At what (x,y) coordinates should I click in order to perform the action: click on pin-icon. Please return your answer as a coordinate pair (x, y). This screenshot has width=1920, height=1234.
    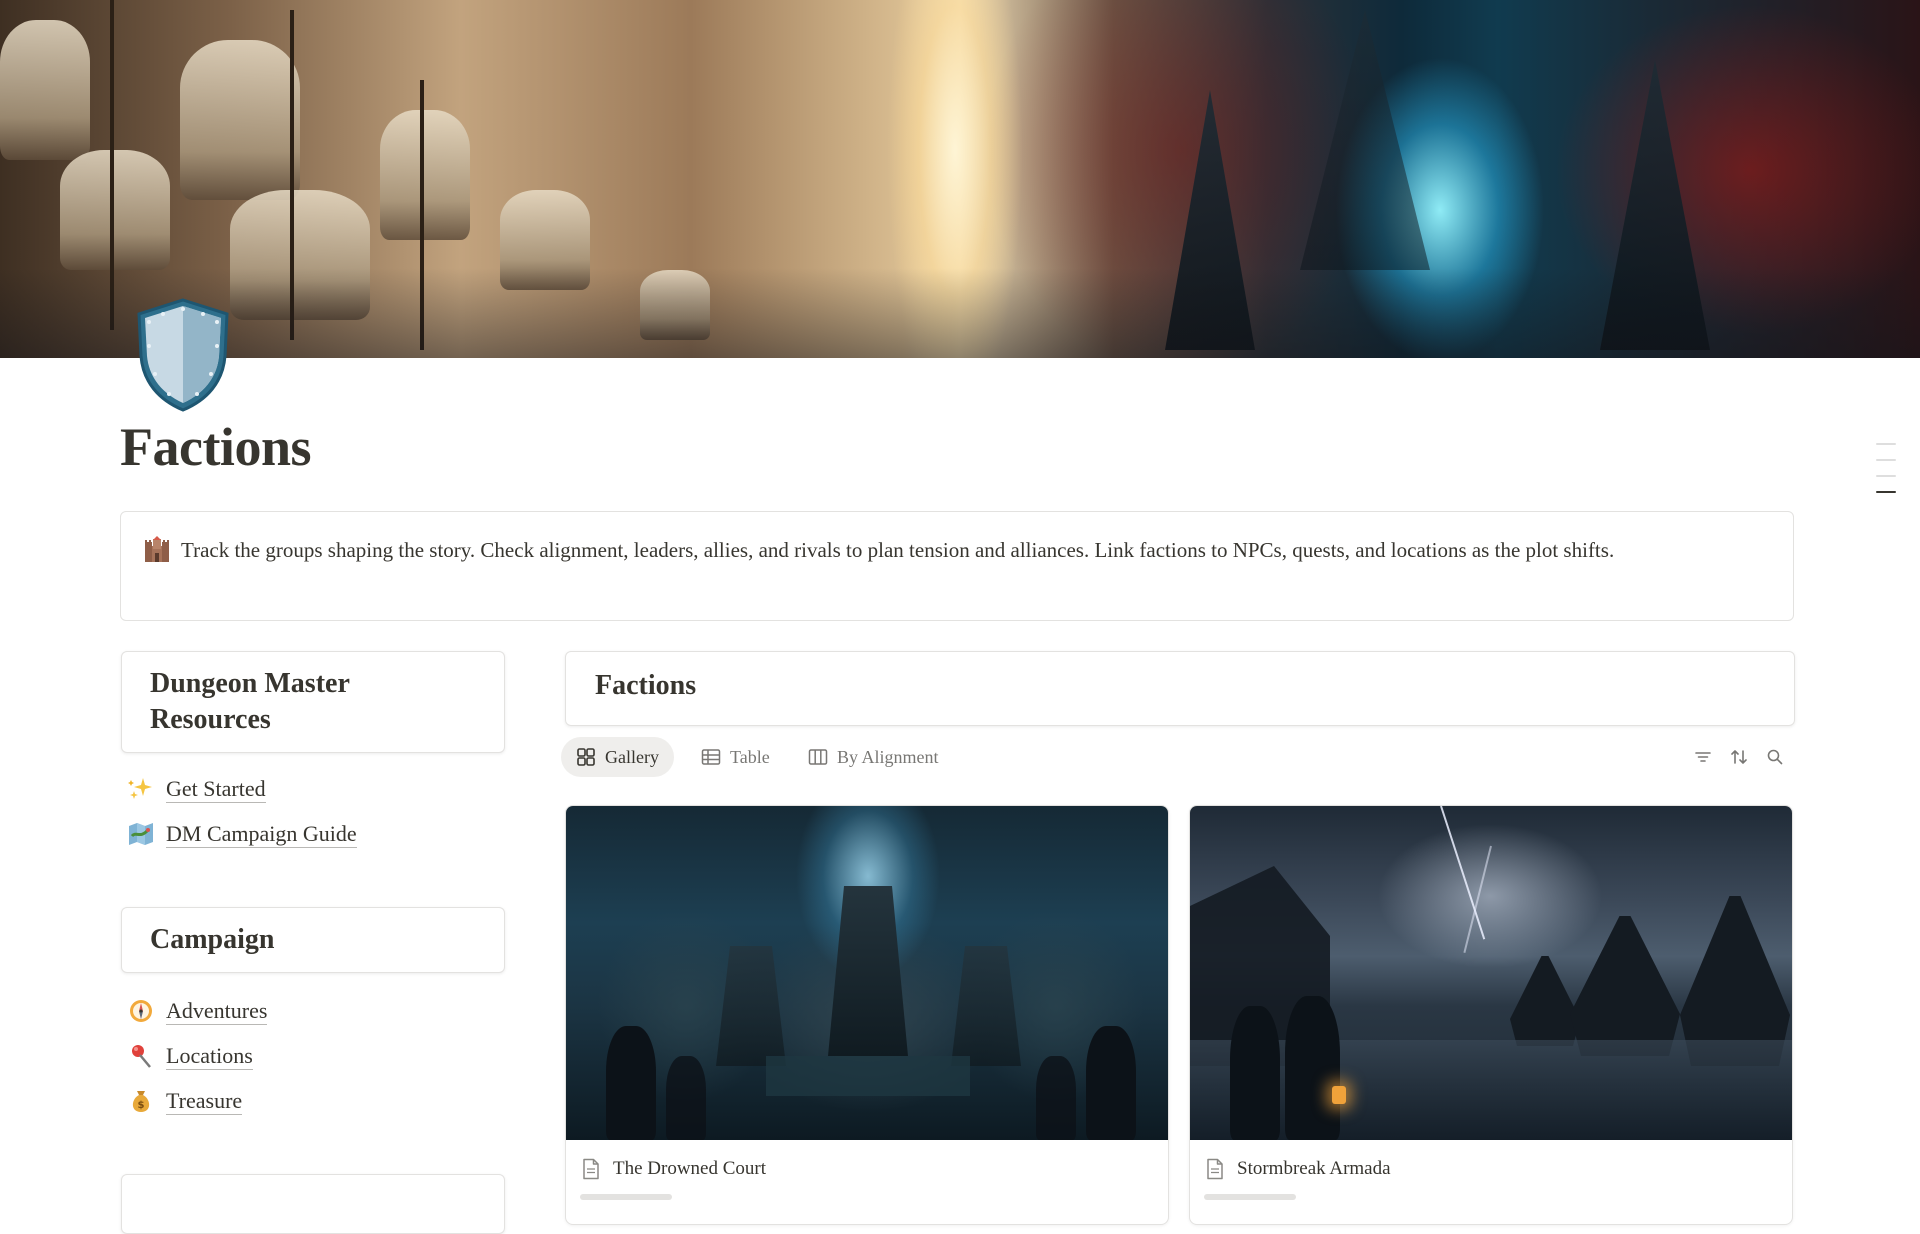
    Looking at the image, I should click on (141, 1056).